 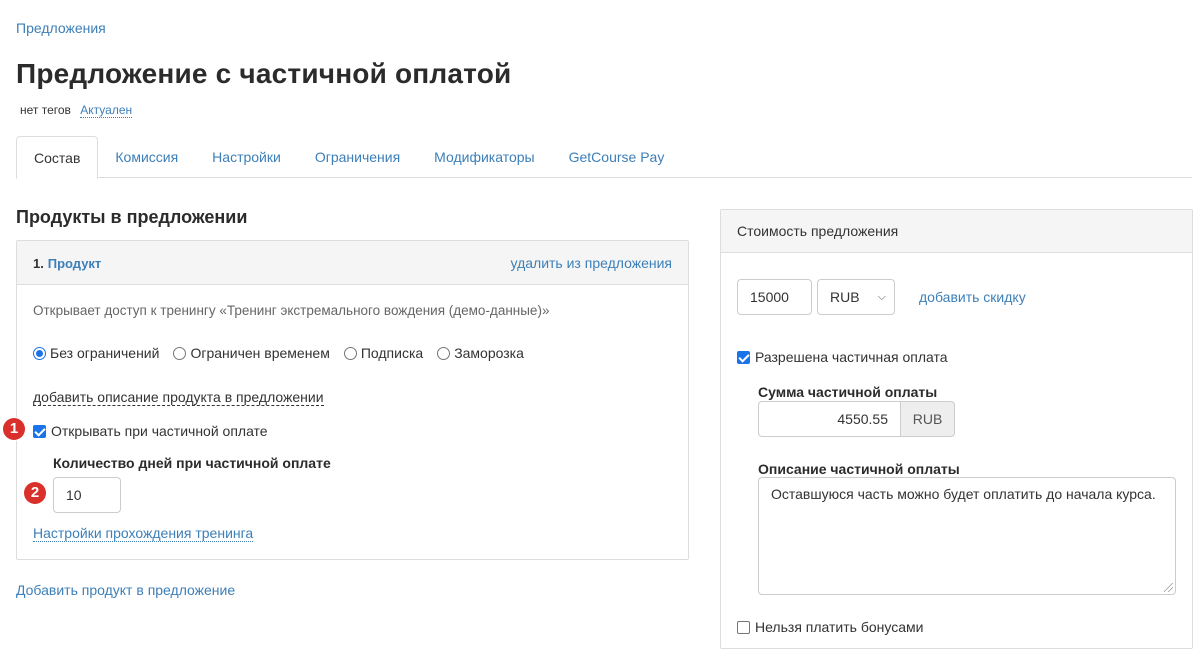 I want to click on partial-allowed-checkbox-row: Разрешена частичная оплата, so click(x=842, y=357).